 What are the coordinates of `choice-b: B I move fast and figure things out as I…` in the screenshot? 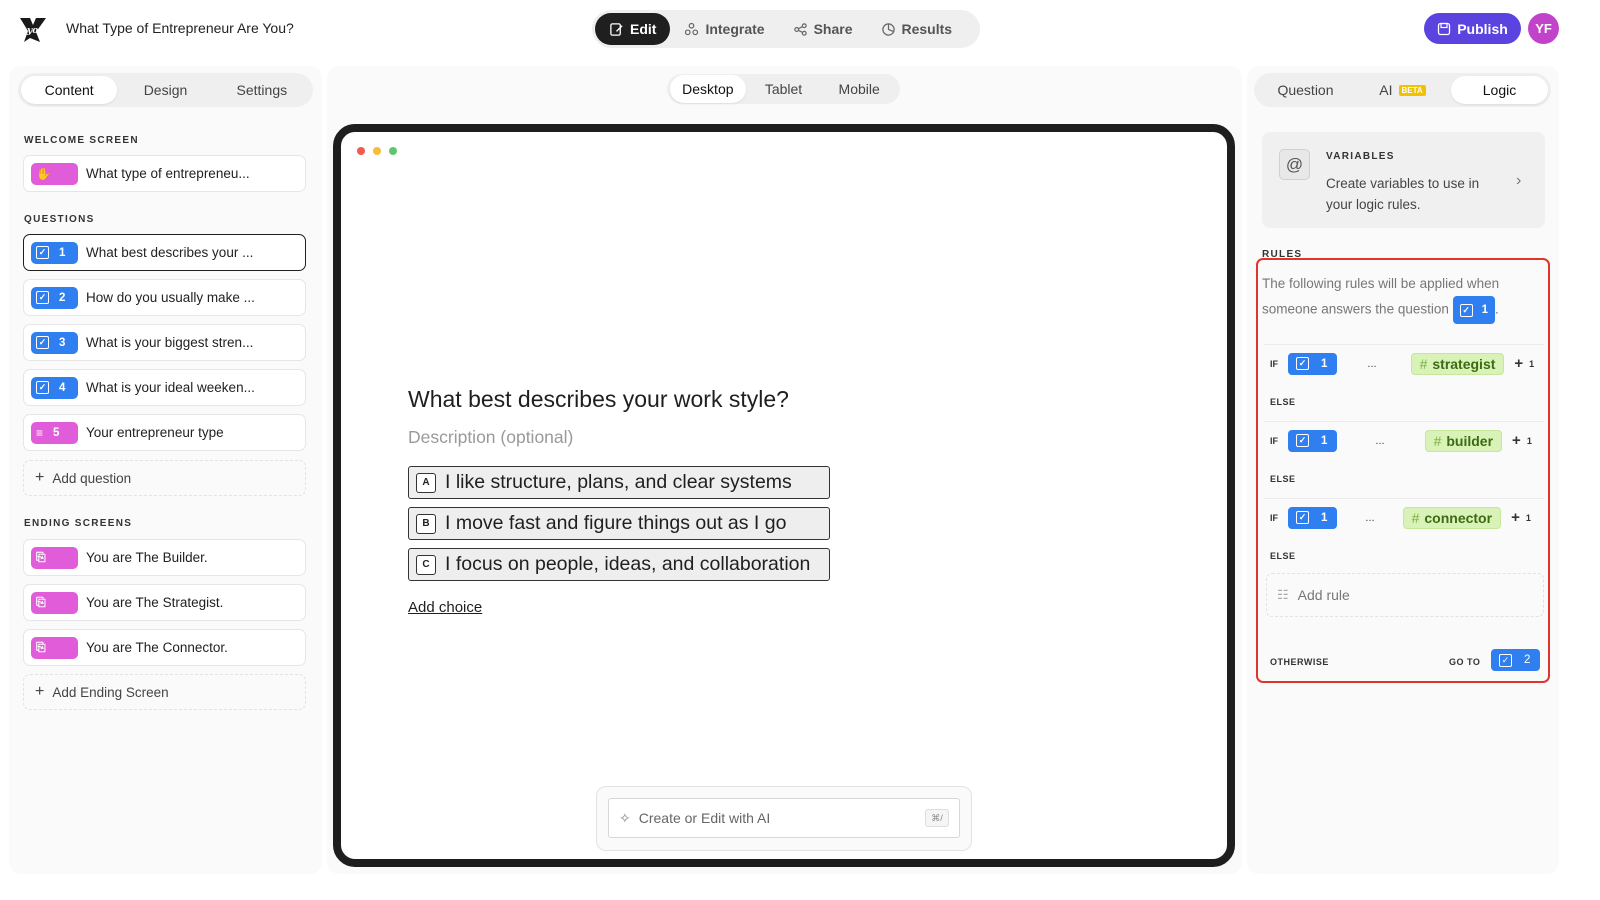 It's located at (619, 523).